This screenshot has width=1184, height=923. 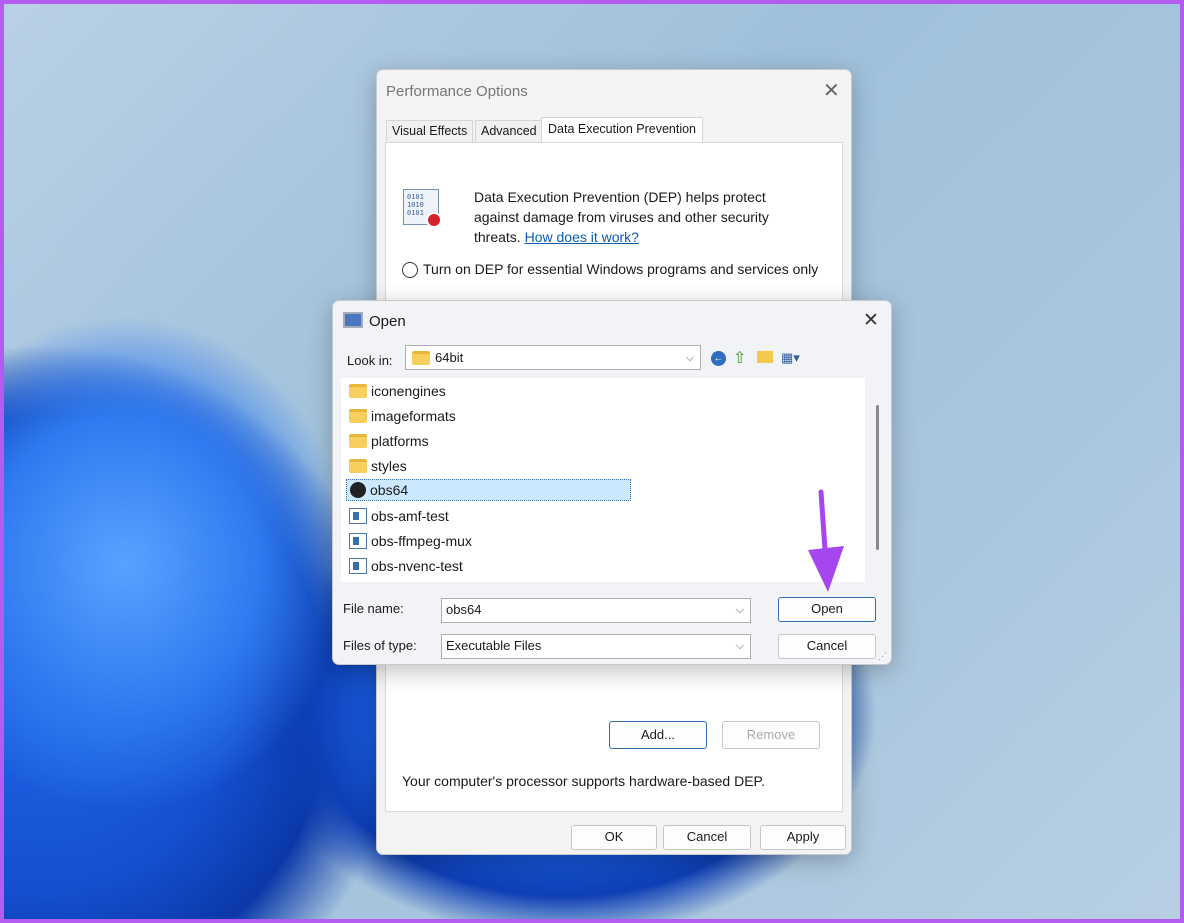 What do you see at coordinates (410, 270) in the screenshot?
I see `dep-essential-radio` at bounding box center [410, 270].